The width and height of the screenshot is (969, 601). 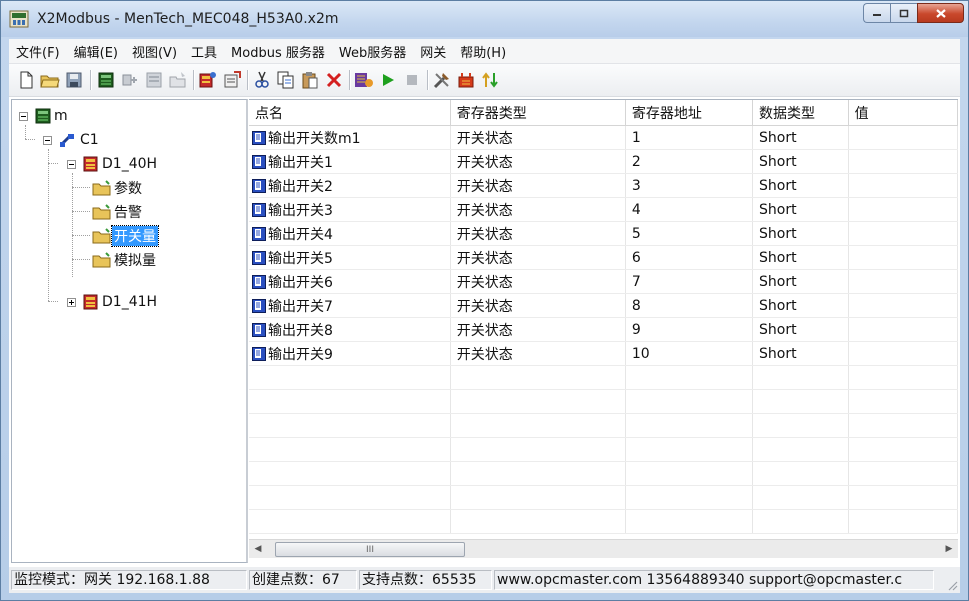 What do you see at coordinates (300, 186) in the screenshot?
I see `cell-text: 输出开关2` at bounding box center [300, 186].